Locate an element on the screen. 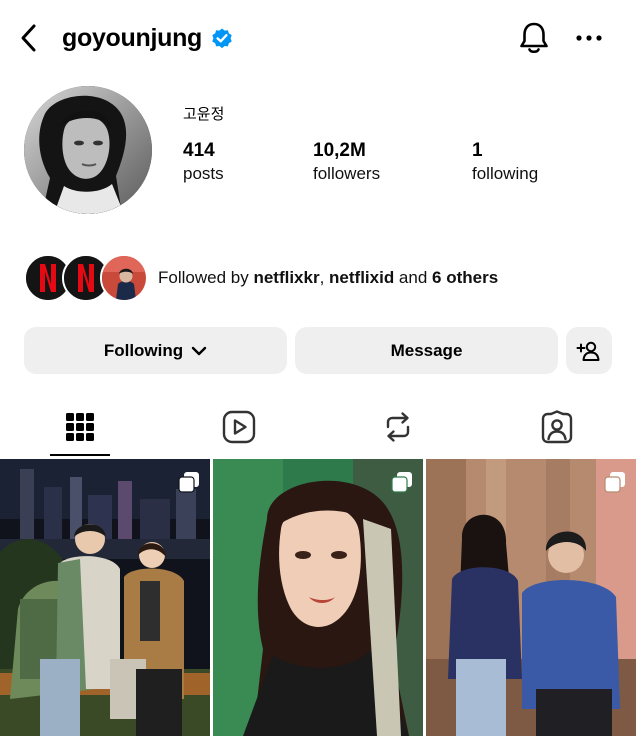 The height and width of the screenshot is (736, 636). profile-avatar is located at coordinates (88, 150).